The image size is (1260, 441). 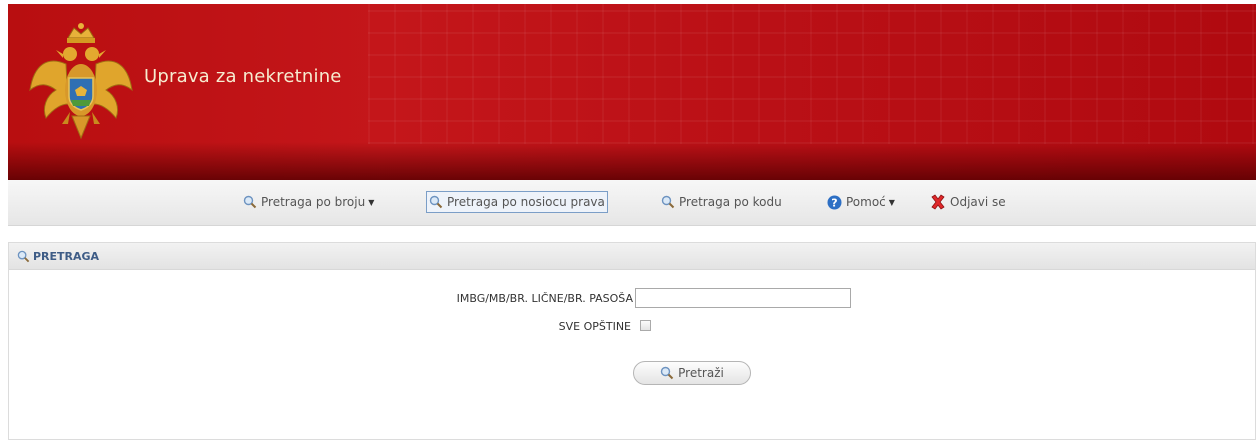 I want to click on montenegro-coat-of-arms-icon, so click(x=81, y=84).